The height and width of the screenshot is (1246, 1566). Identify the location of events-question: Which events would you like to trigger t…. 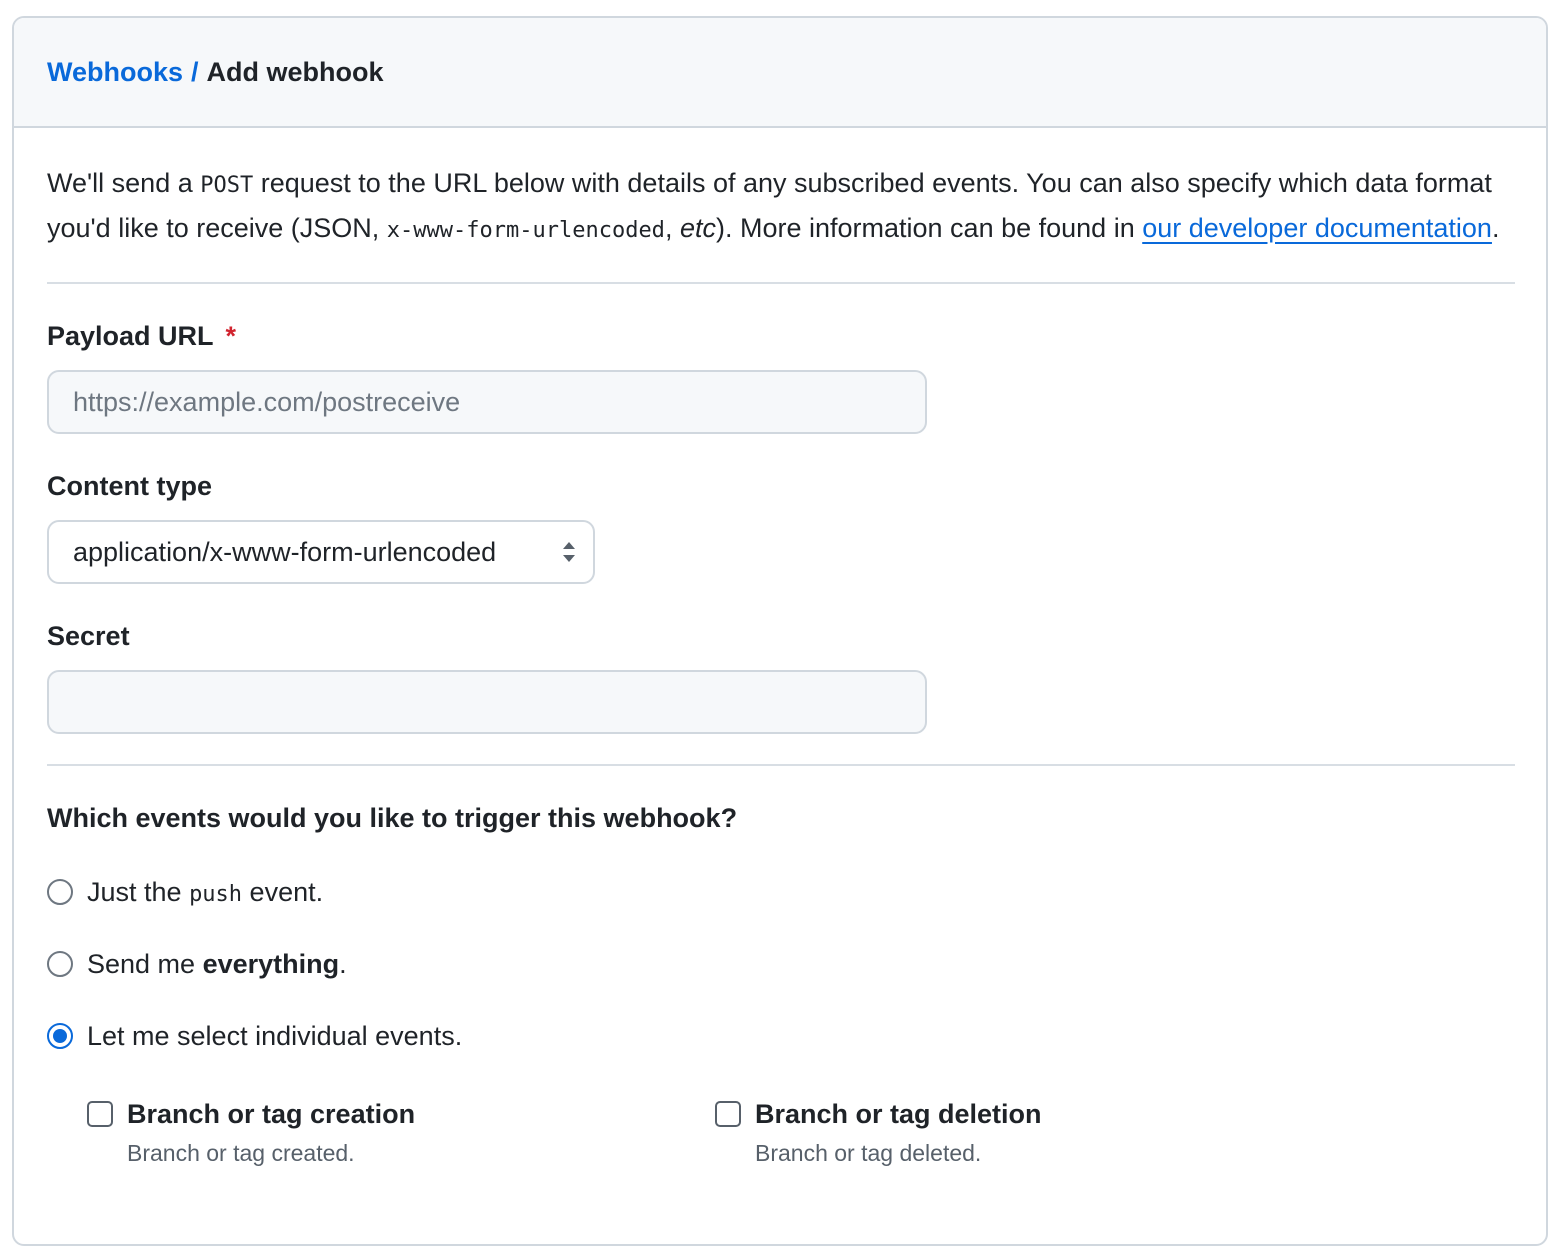
(392, 817).